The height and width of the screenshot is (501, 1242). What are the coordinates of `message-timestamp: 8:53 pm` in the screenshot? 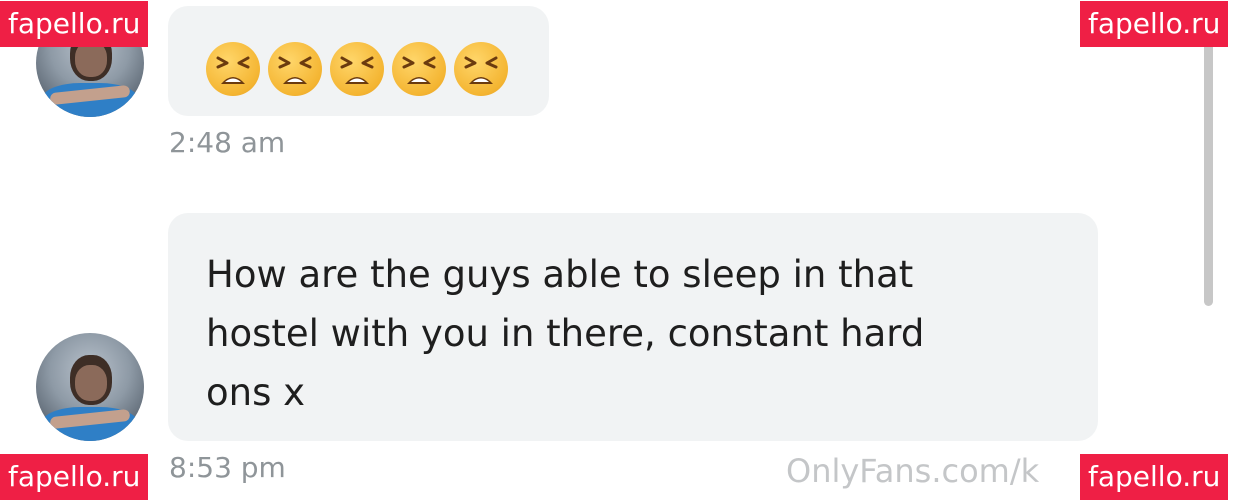 It's located at (227, 467).